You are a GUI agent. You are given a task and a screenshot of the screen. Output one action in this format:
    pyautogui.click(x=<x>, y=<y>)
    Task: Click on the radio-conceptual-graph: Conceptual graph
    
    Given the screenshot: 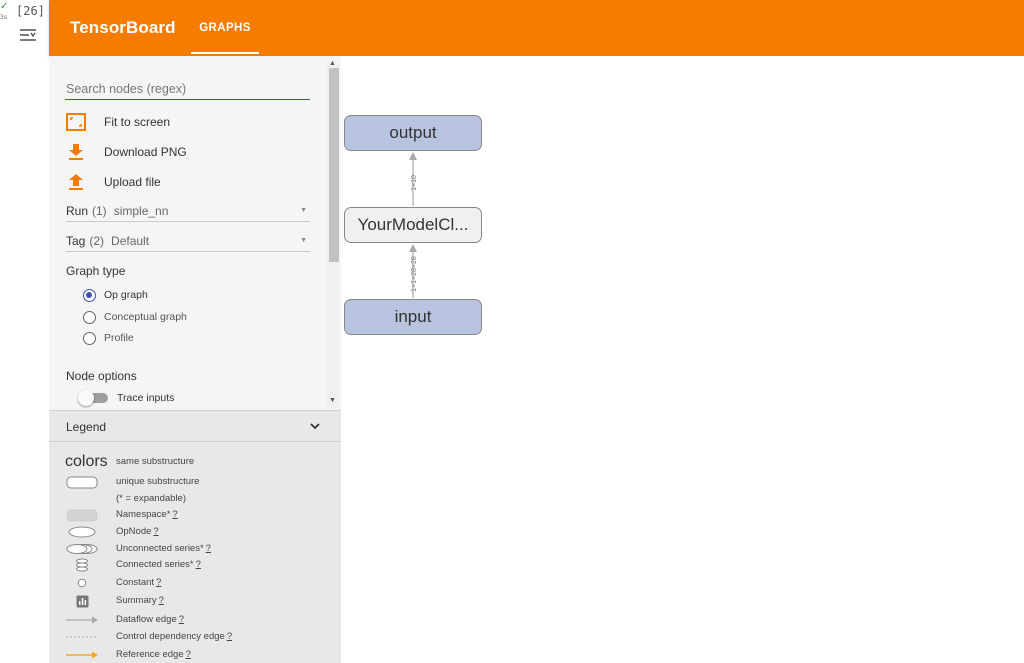 What is the action you would take?
    pyautogui.click(x=135, y=317)
    